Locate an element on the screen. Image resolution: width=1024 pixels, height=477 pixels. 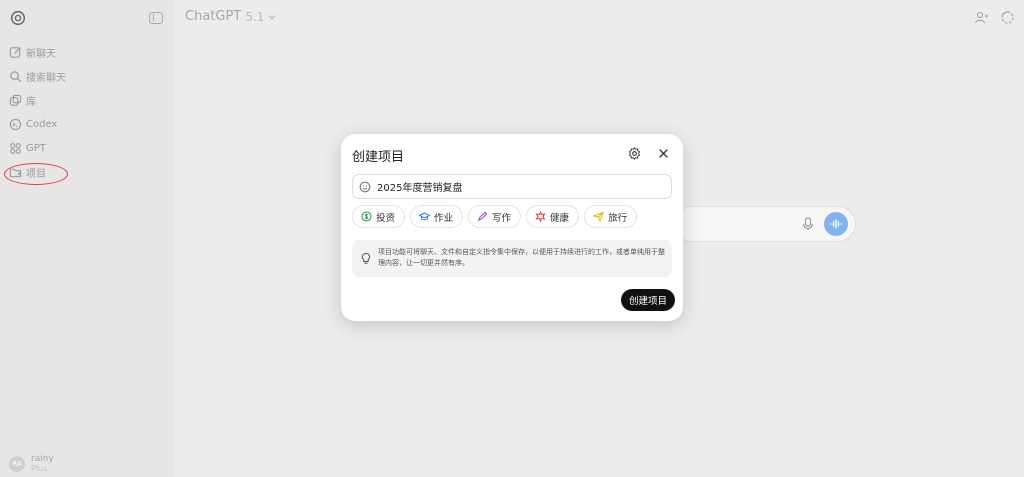
sidebar-item-search-chat: 搜索聊天 is located at coordinates (37, 76).